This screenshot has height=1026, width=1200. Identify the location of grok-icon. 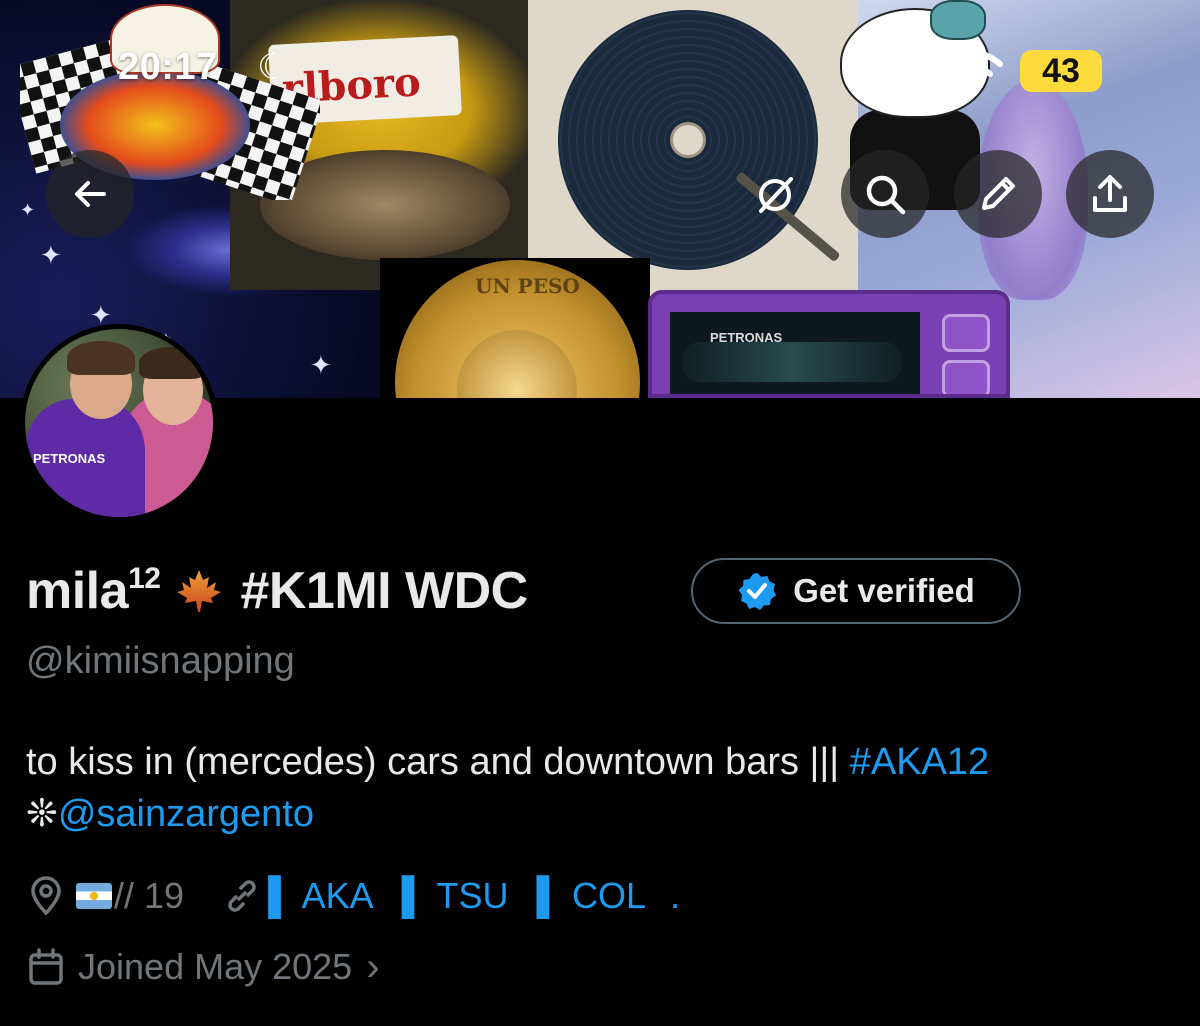
(776, 195).